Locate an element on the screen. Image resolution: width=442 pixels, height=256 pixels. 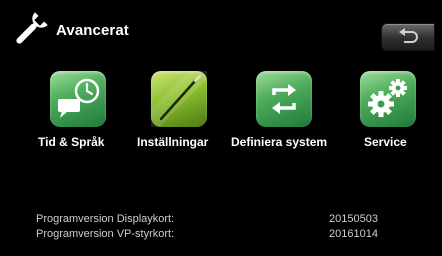
pencil-icon is located at coordinates (179, 99).